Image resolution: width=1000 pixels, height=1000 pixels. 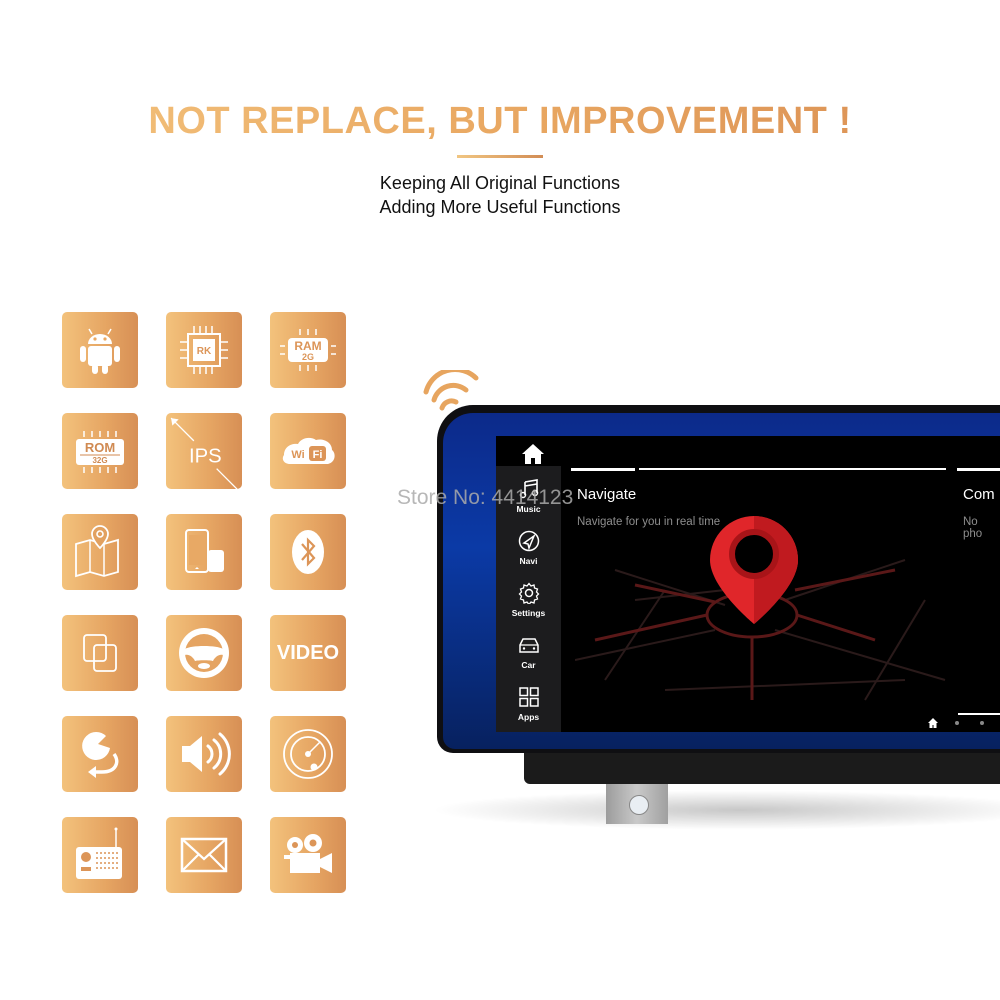 I want to click on feature-tile-radar, so click(x=308, y=754).